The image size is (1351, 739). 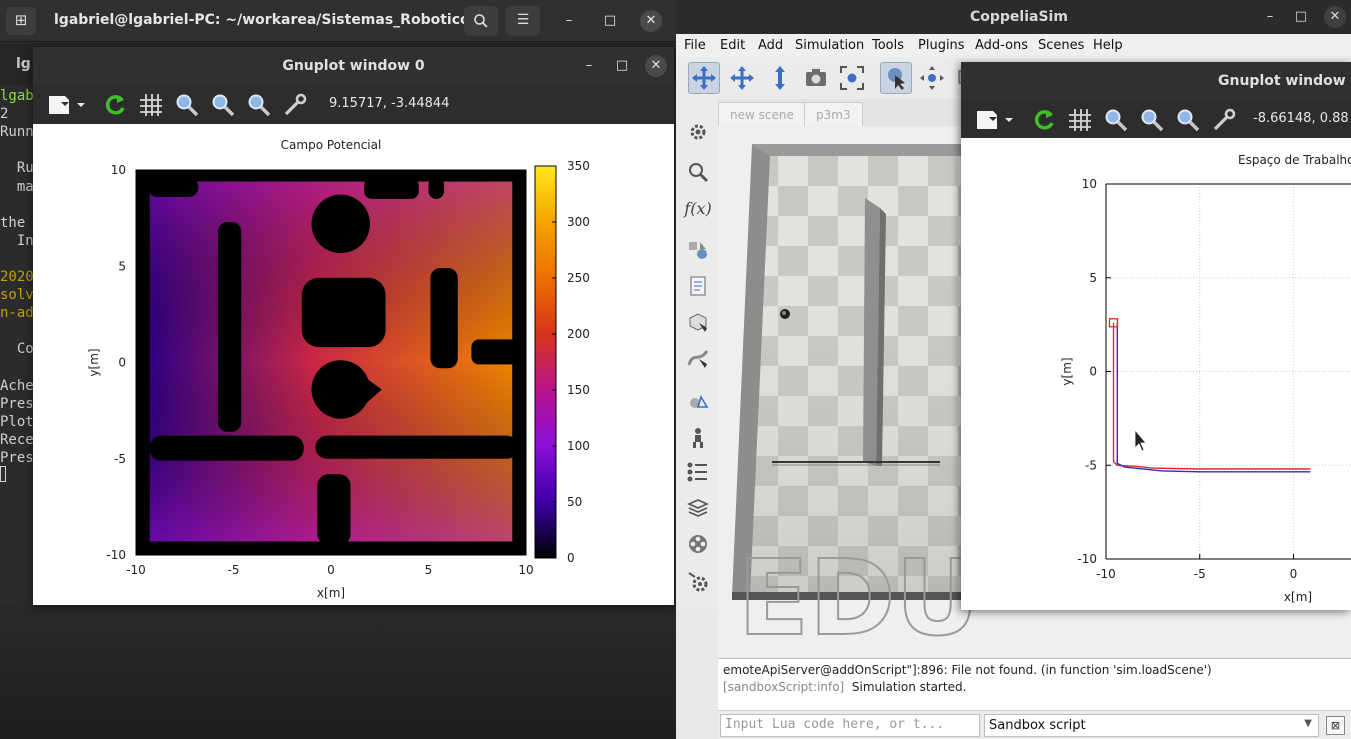 I want to click on x-tick-label: 5, so click(x=429, y=570).